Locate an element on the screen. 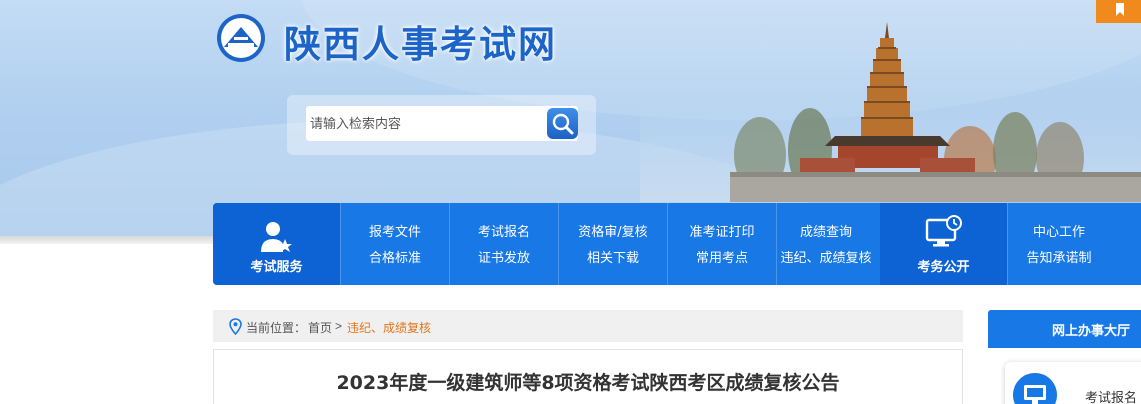  nav-link-exam-registration: 考试报名 is located at coordinates (504, 230).